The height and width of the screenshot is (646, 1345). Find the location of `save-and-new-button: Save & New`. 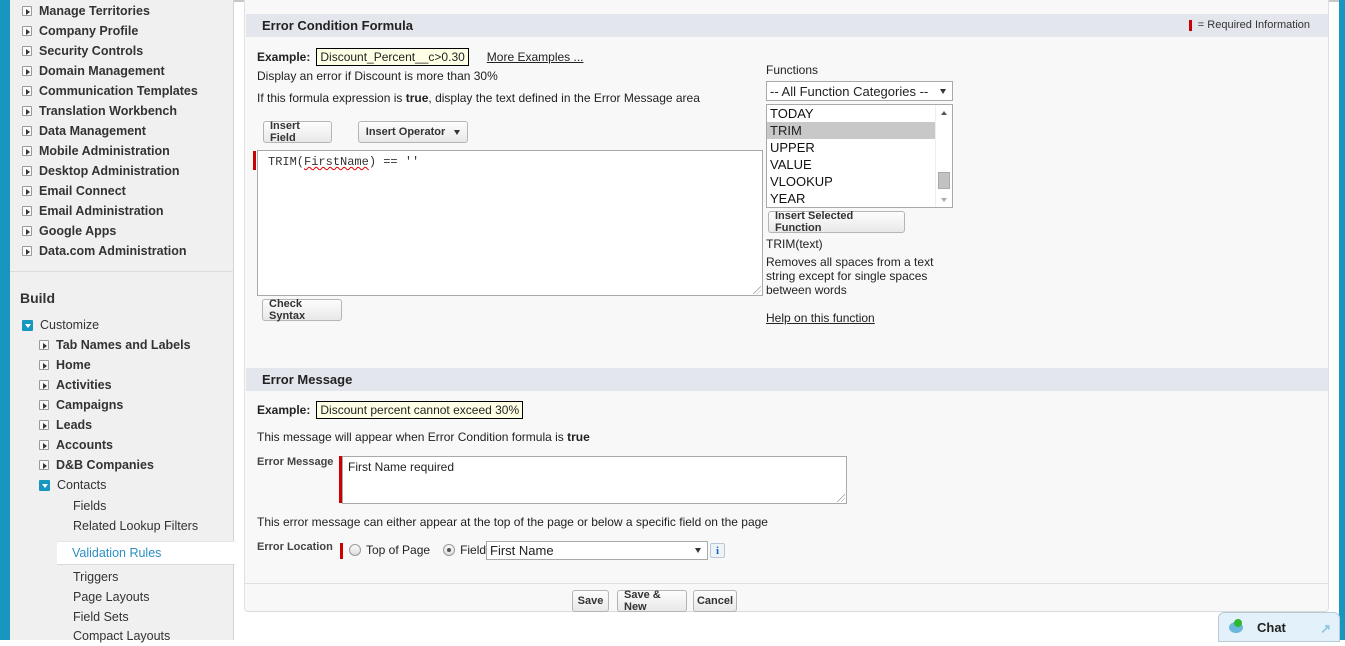

save-and-new-button: Save & New is located at coordinates (652, 601).